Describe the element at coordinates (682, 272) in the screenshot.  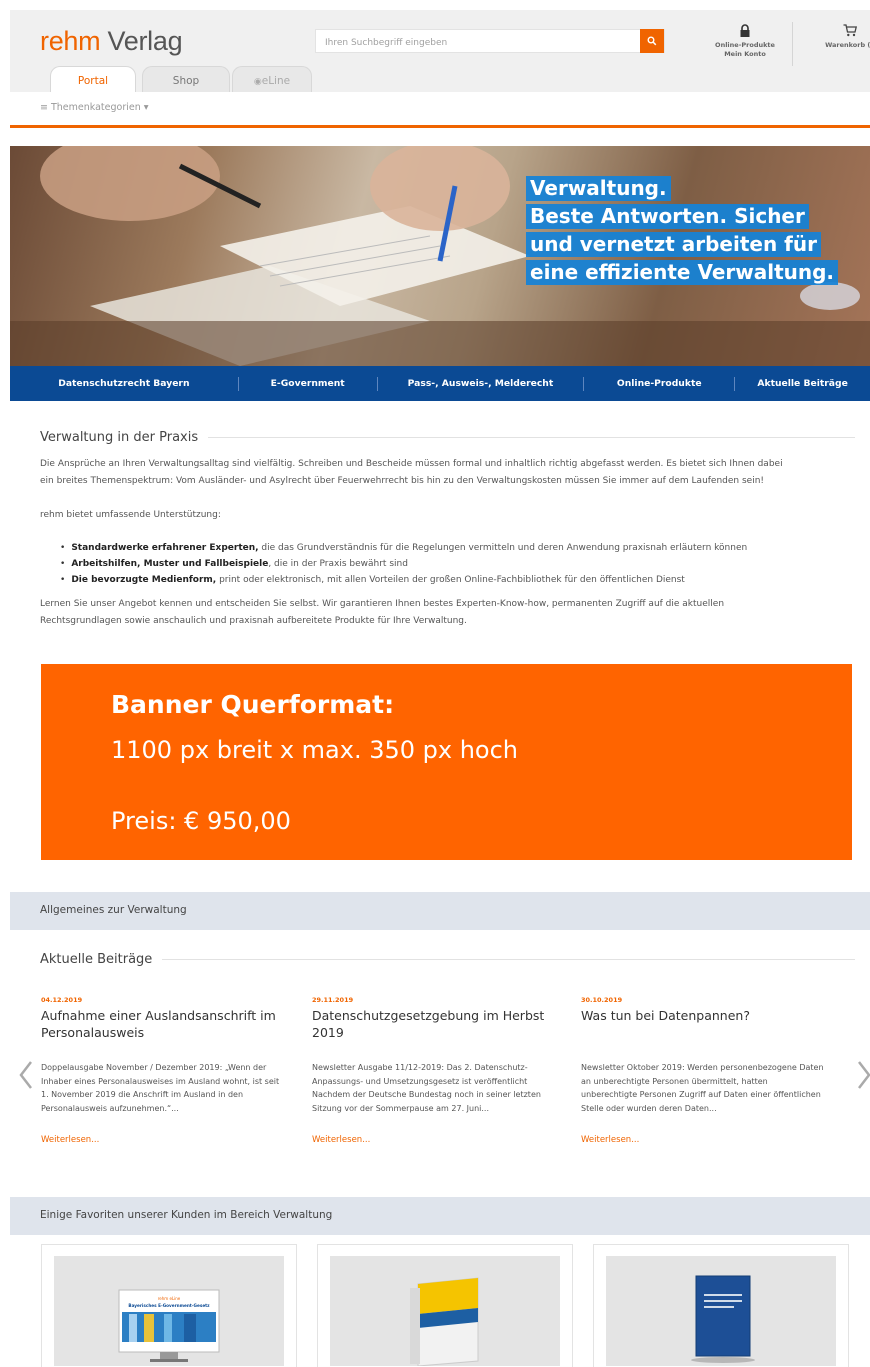
I see `hero-line-4: eine effiziente Verwaltung.` at that location.